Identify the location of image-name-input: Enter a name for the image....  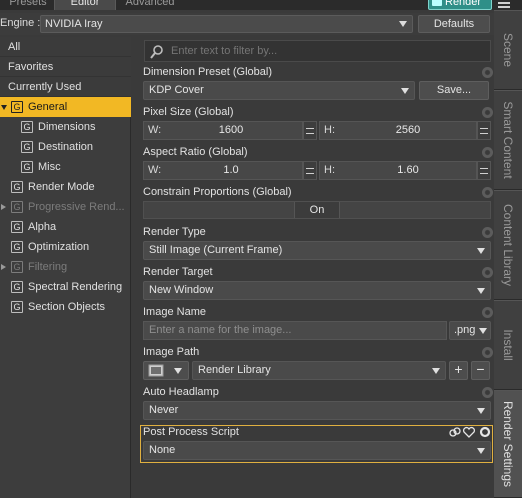
(295, 330).